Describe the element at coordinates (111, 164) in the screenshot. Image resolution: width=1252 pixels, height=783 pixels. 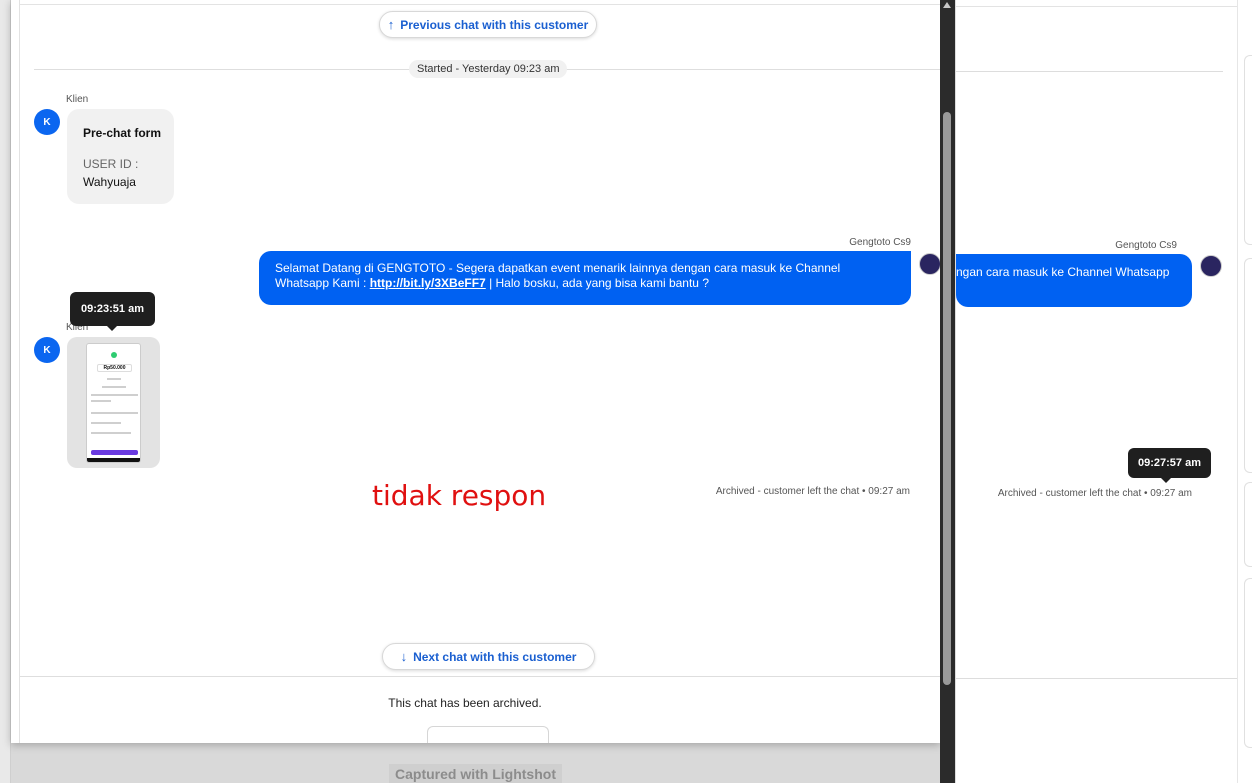
I see `prechat-field-label: USER ID :` at that location.